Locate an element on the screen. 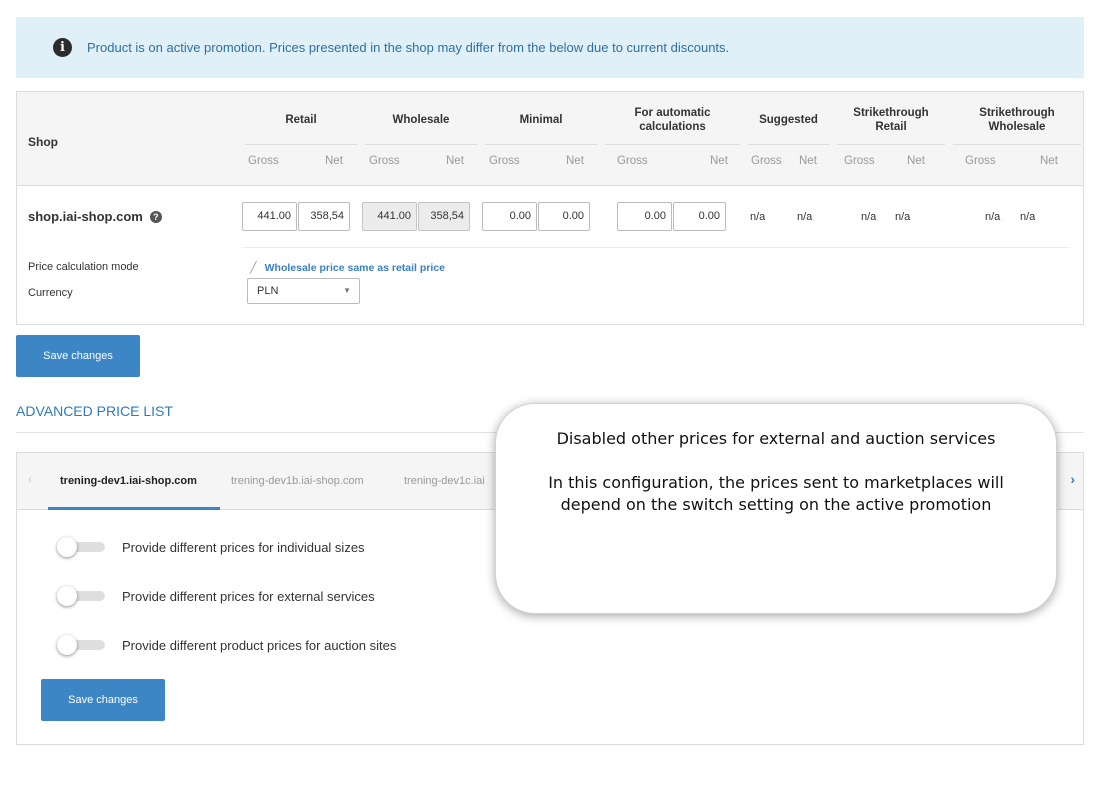 The width and height of the screenshot is (1097, 802). strike-retail-gross-value: n/a is located at coordinates (869, 217).